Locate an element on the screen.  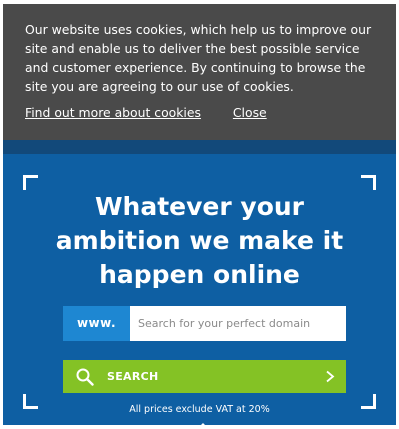
cookie-more-link: Find out more about cookies is located at coordinates (113, 112).